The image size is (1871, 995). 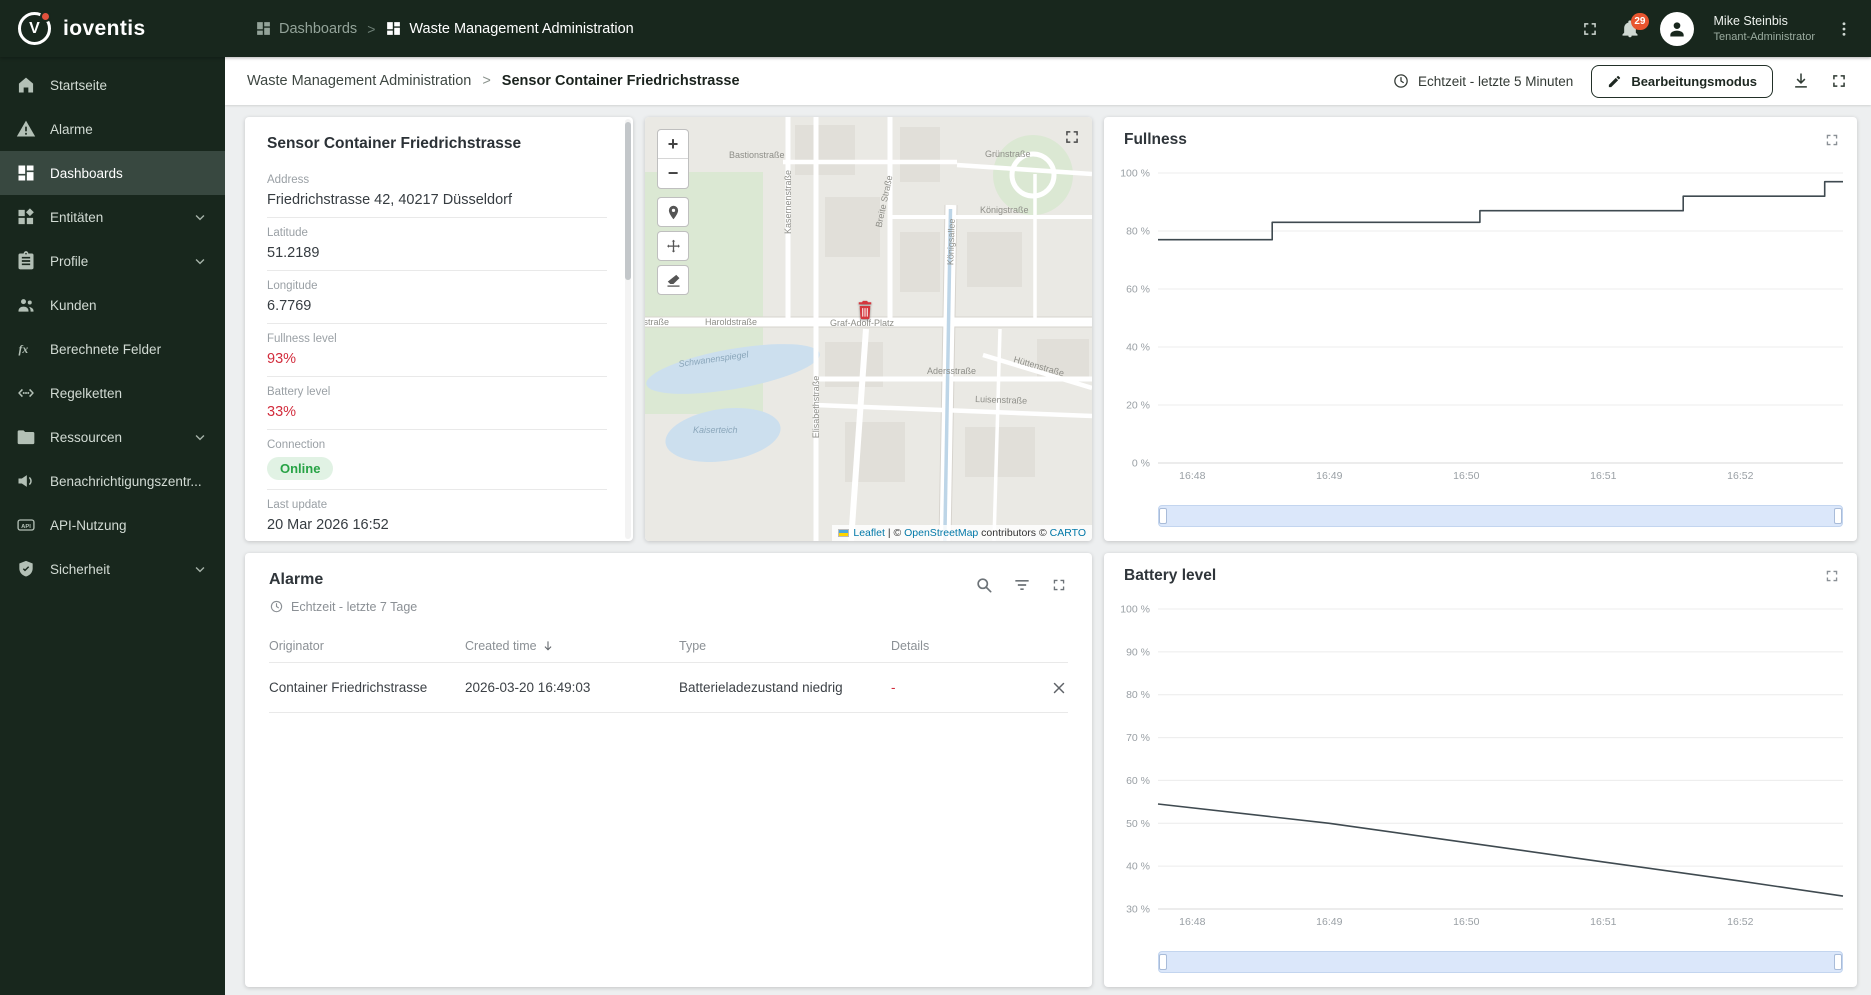 What do you see at coordinates (869, 533) in the screenshot?
I see `leaflet-link: Leaflet` at bounding box center [869, 533].